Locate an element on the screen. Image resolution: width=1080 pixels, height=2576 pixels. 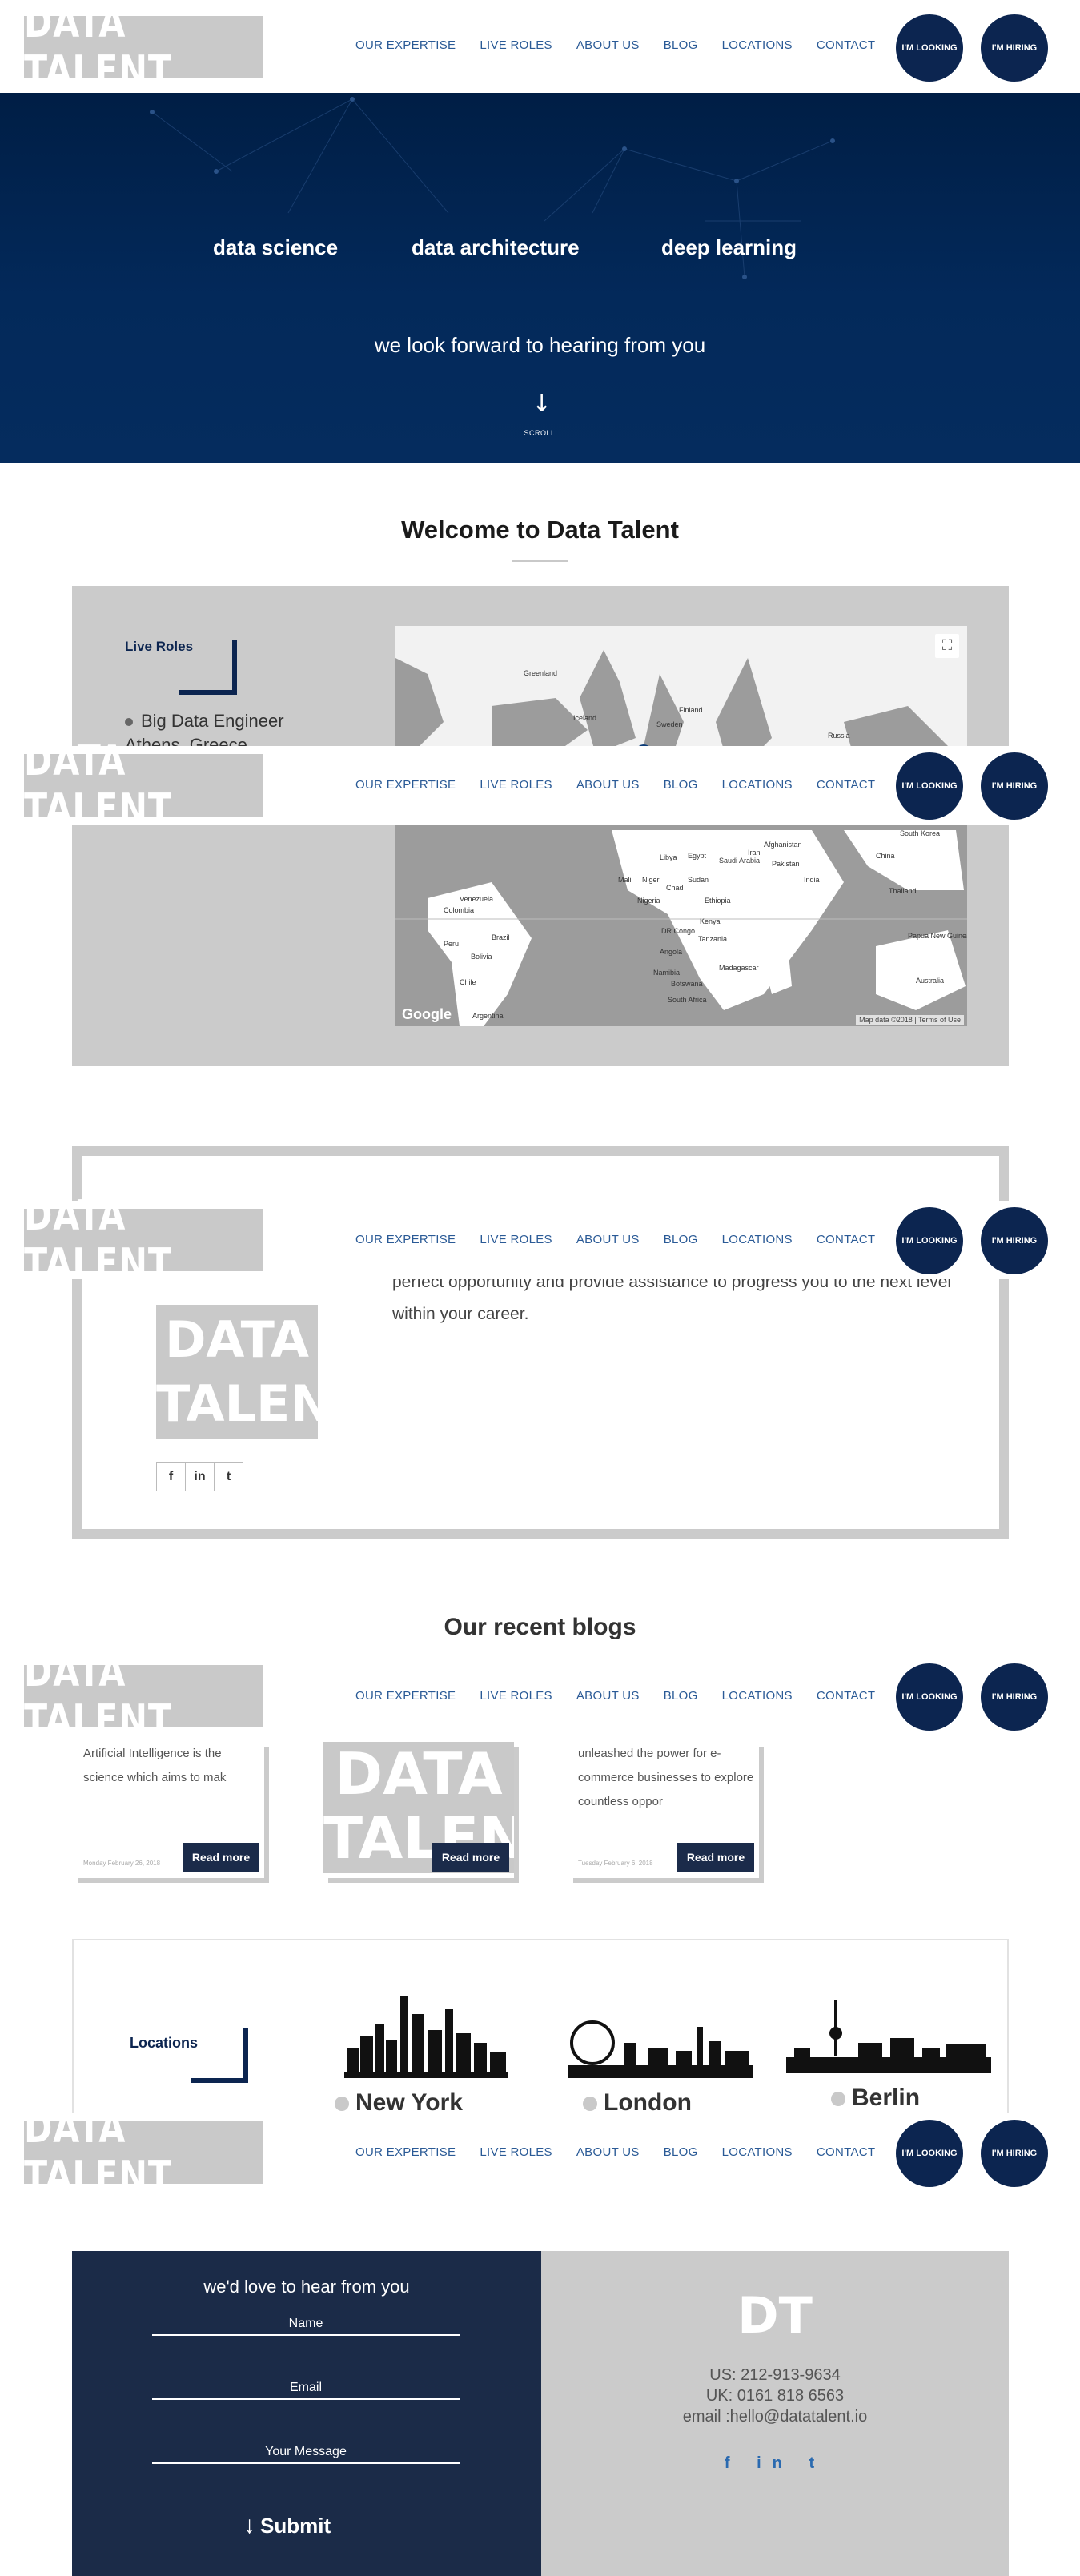
contact-email: email :hello@datatalent.io is located at coordinates (775, 2417).